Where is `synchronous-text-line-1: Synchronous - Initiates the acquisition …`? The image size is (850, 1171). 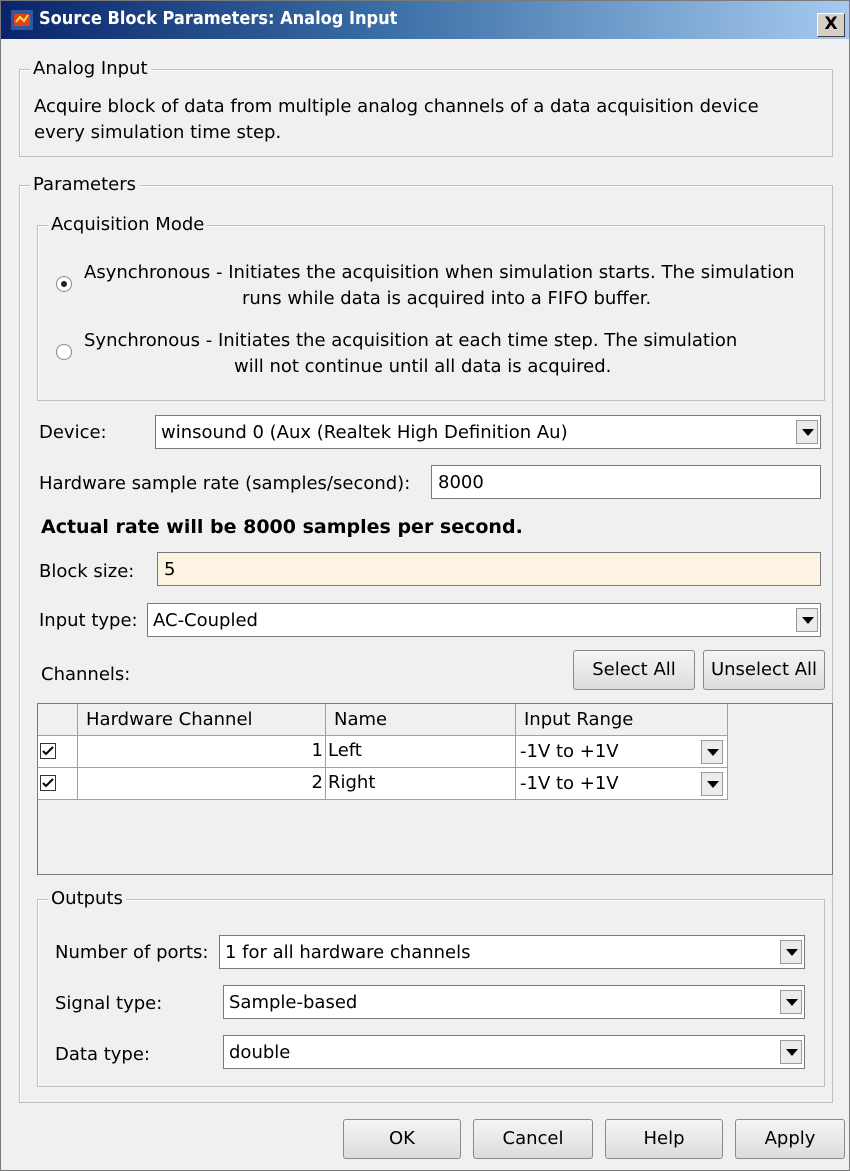
synchronous-text-line-1: Synchronous - Initiates the acquisition … is located at coordinates (411, 340).